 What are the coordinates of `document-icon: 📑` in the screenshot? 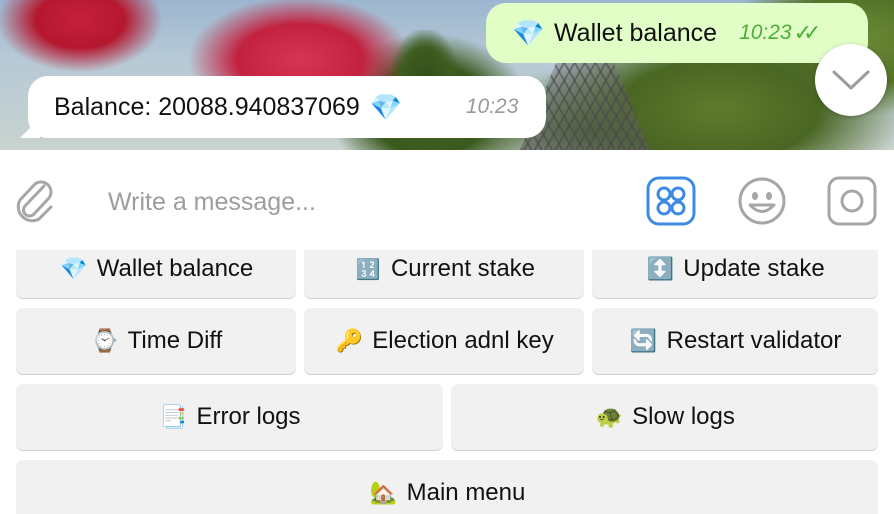 It's located at (173, 416).